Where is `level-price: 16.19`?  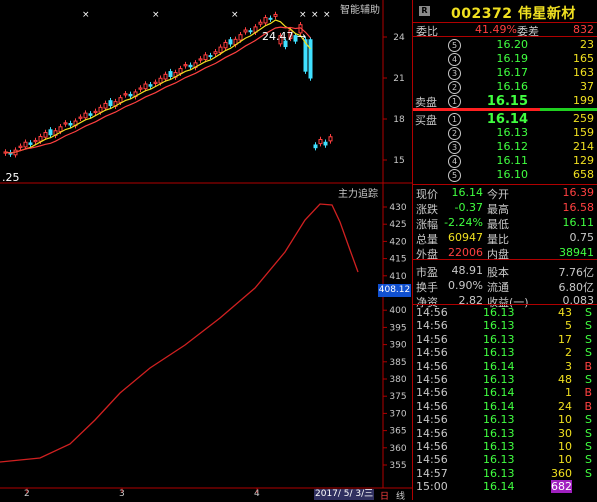
level-price: 16.19 is located at coordinates (512, 58).